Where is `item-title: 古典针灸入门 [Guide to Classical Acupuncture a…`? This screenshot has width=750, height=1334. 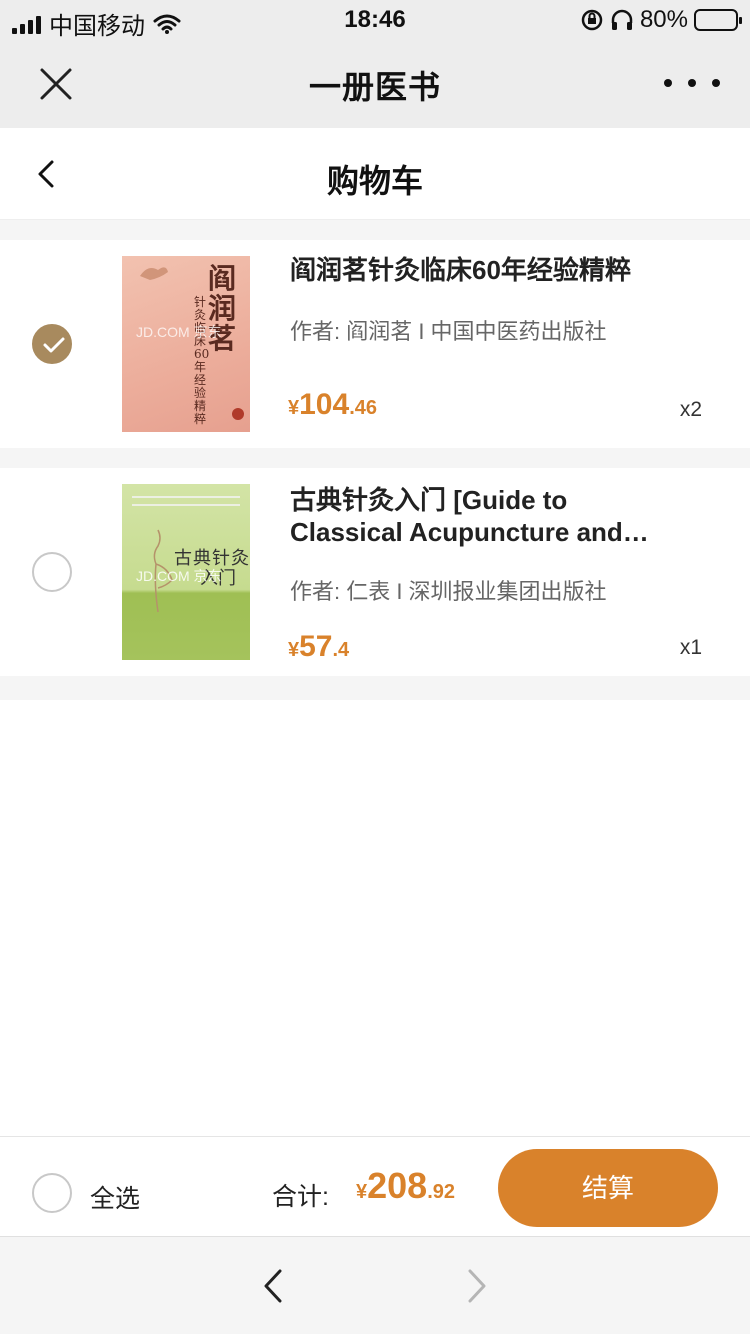 item-title: 古典针灸入门 [Guide to Classical Acupuncture a… is located at coordinates (490, 516).